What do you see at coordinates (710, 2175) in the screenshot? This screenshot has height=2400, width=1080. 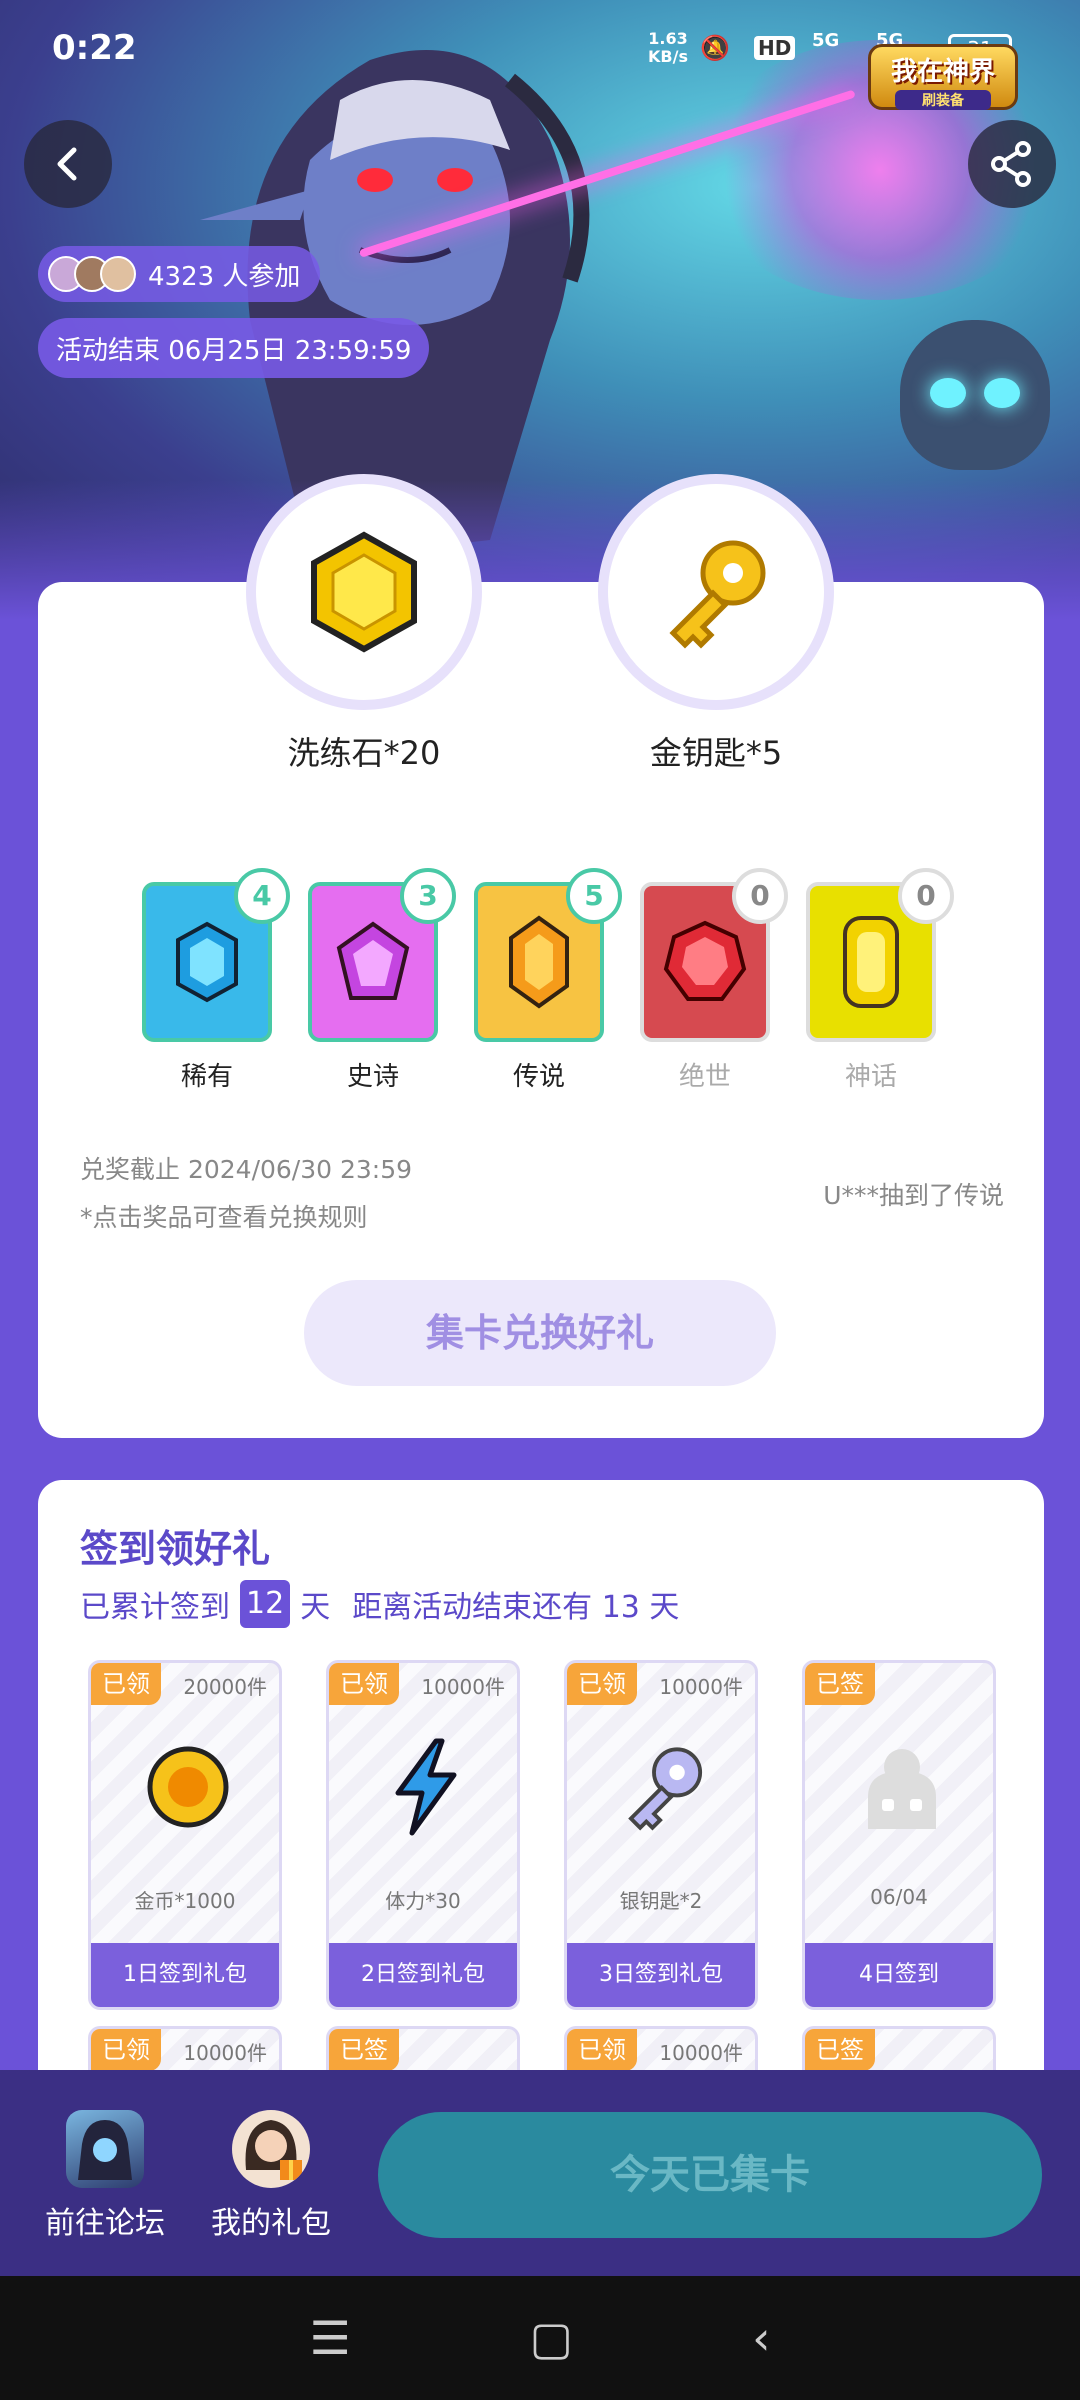 I see `today-collected-button: 今天已集卡` at bounding box center [710, 2175].